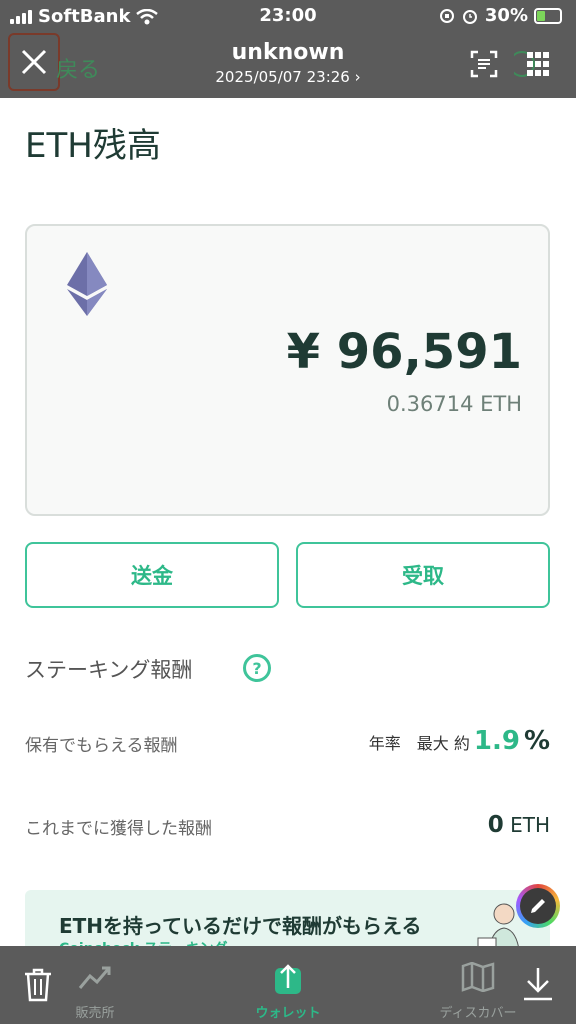 The height and width of the screenshot is (1024, 576). What do you see at coordinates (496, 741) in the screenshot?
I see `reward-rate: 1.9` at bounding box center [496, 741].